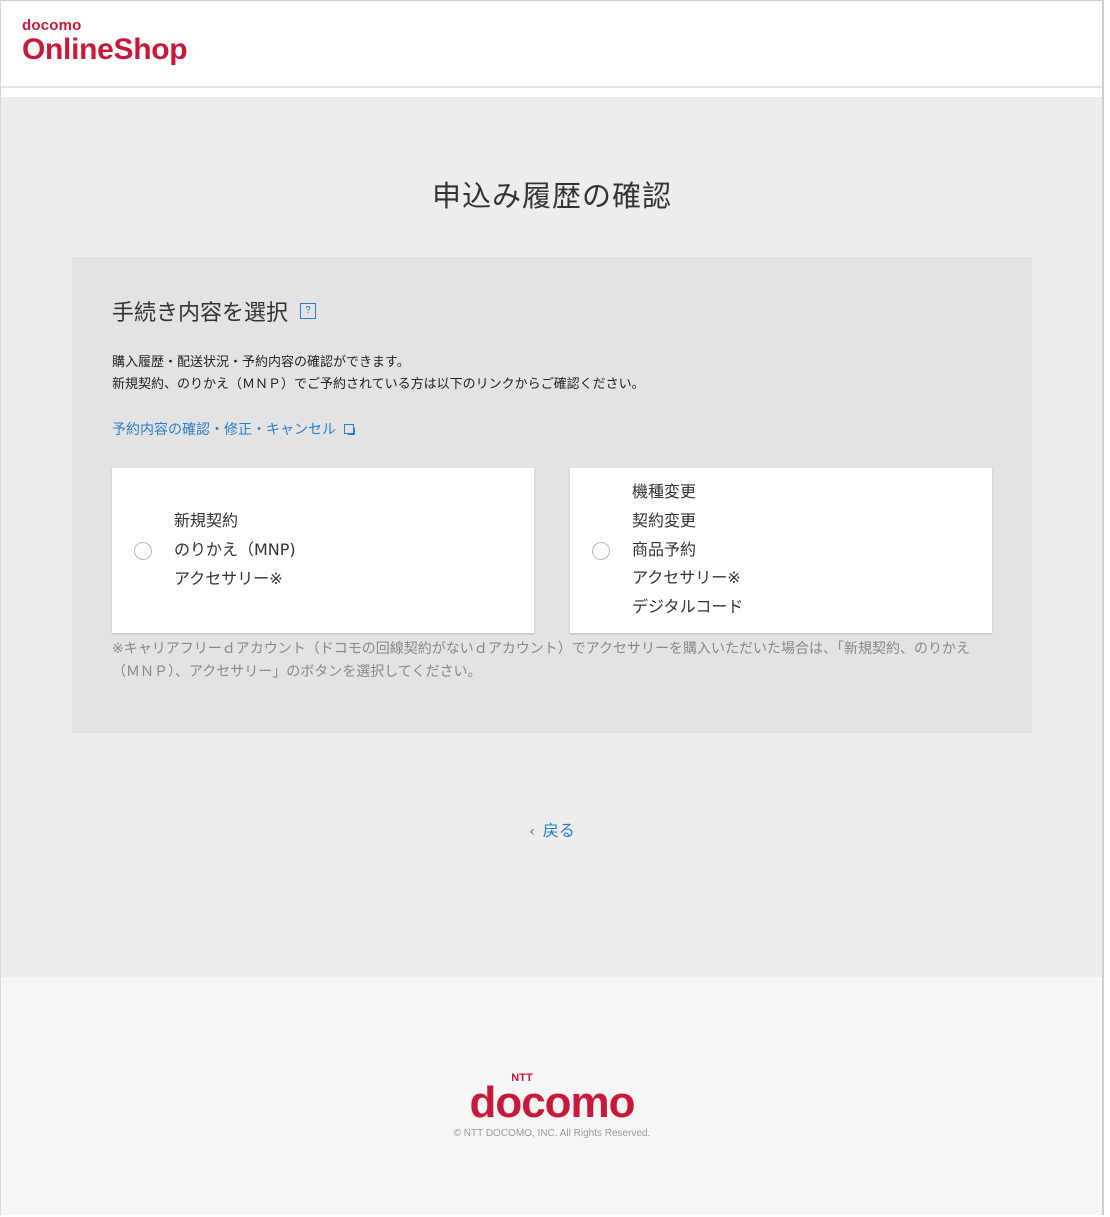 This screenshot has height=1217, width=1110. What do you see at coordinates (105, 49) in the screenshot?
I see `logo-onlineshop-text: OnlineShop` at bounding box center [105, 49].